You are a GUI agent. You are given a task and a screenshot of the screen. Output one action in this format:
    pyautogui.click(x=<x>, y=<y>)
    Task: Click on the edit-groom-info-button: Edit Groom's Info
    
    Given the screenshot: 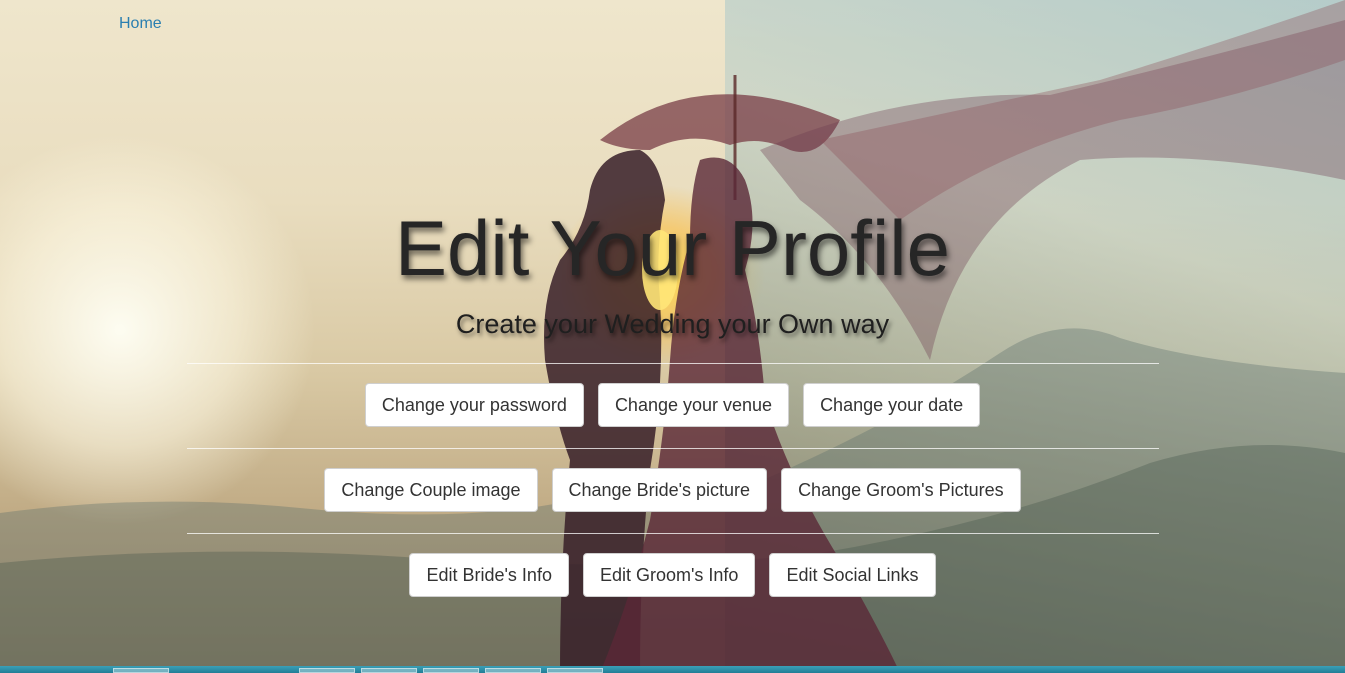 What is the action you would take?
    pyautogui.click(x=669, y=575)
    